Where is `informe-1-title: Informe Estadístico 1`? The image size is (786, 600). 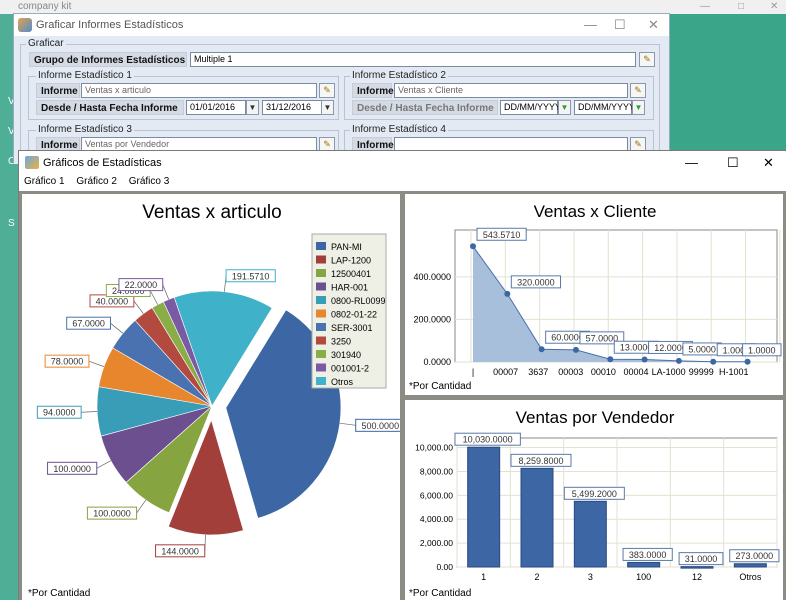 informe-1-title: Informe Estadístico 1 is located at coordinates (85, 75).